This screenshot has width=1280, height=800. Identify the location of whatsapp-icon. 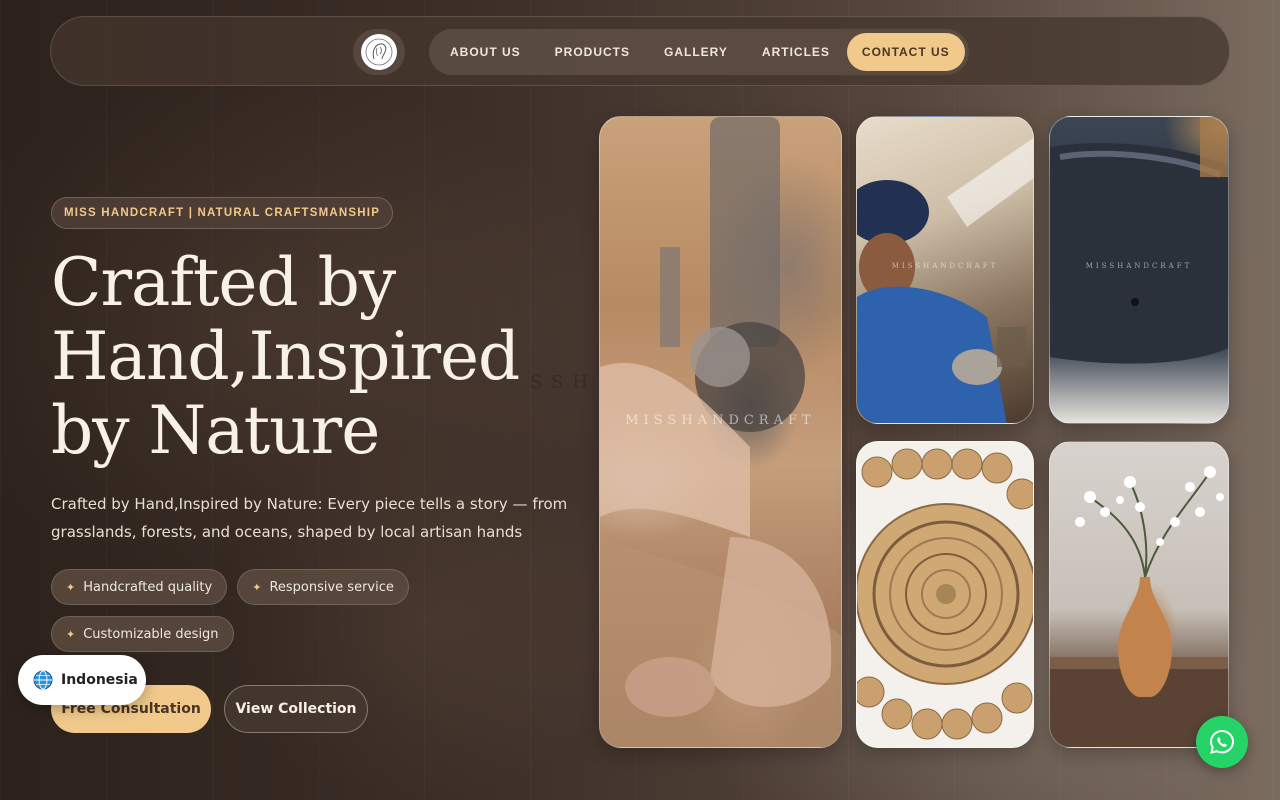
(1222, 741).